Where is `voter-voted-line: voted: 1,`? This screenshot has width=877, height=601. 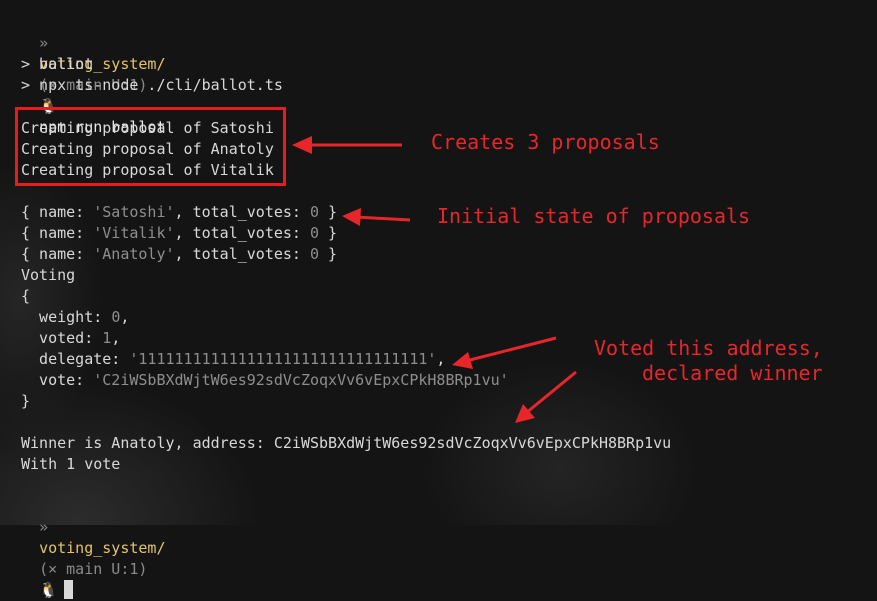 voter-voted-line: voted: 1, is located at coordinates (71, 338).